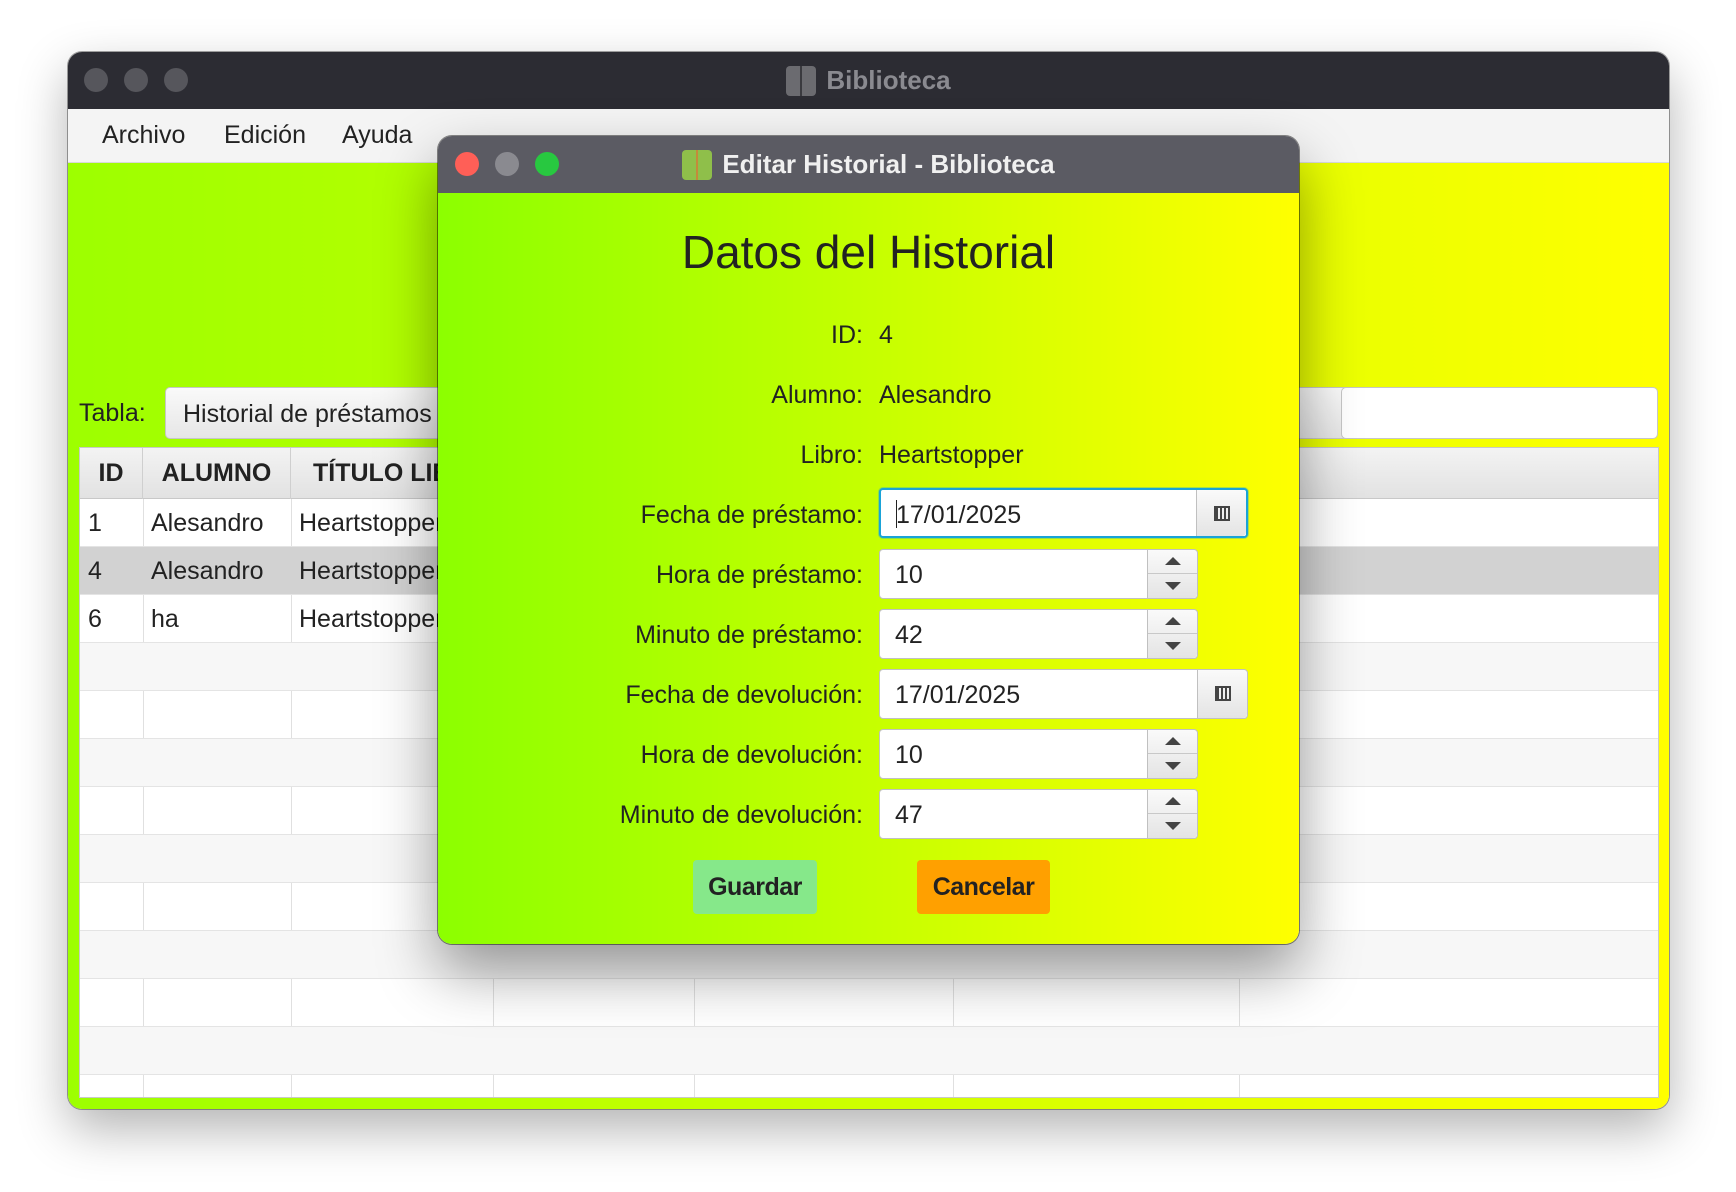 This screenshot has height=1192, width=1736. I want to click on cell-alumno: ha, so click(165, 619).